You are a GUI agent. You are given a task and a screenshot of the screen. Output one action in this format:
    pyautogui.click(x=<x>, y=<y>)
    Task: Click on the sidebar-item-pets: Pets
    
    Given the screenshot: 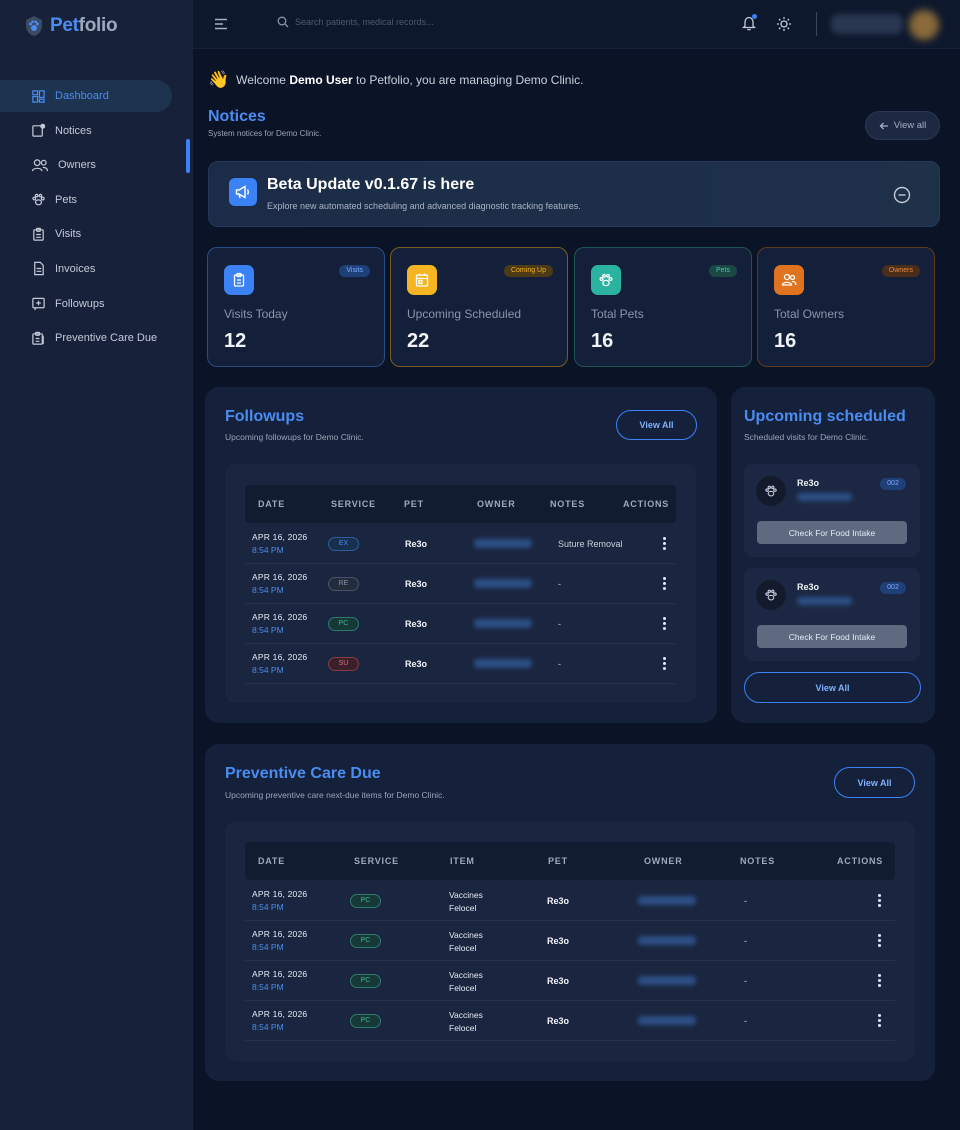 What is the action you would take?
    pyautogui.click(x=96, y=200)
    